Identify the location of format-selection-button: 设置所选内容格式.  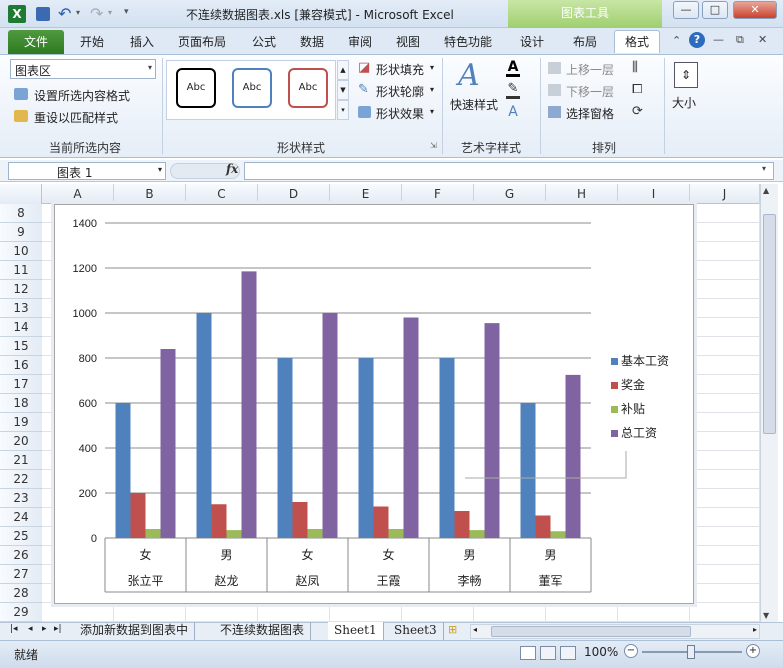
(89, 95).